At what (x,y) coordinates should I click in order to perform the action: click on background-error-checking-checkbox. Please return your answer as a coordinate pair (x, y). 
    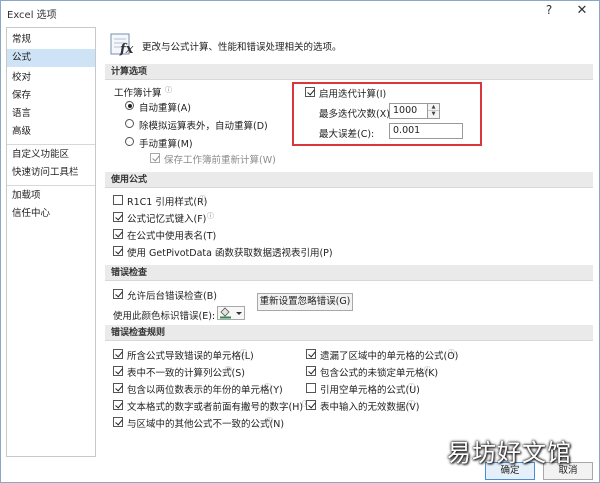
    Looking at the image, I should click on (118, 294).